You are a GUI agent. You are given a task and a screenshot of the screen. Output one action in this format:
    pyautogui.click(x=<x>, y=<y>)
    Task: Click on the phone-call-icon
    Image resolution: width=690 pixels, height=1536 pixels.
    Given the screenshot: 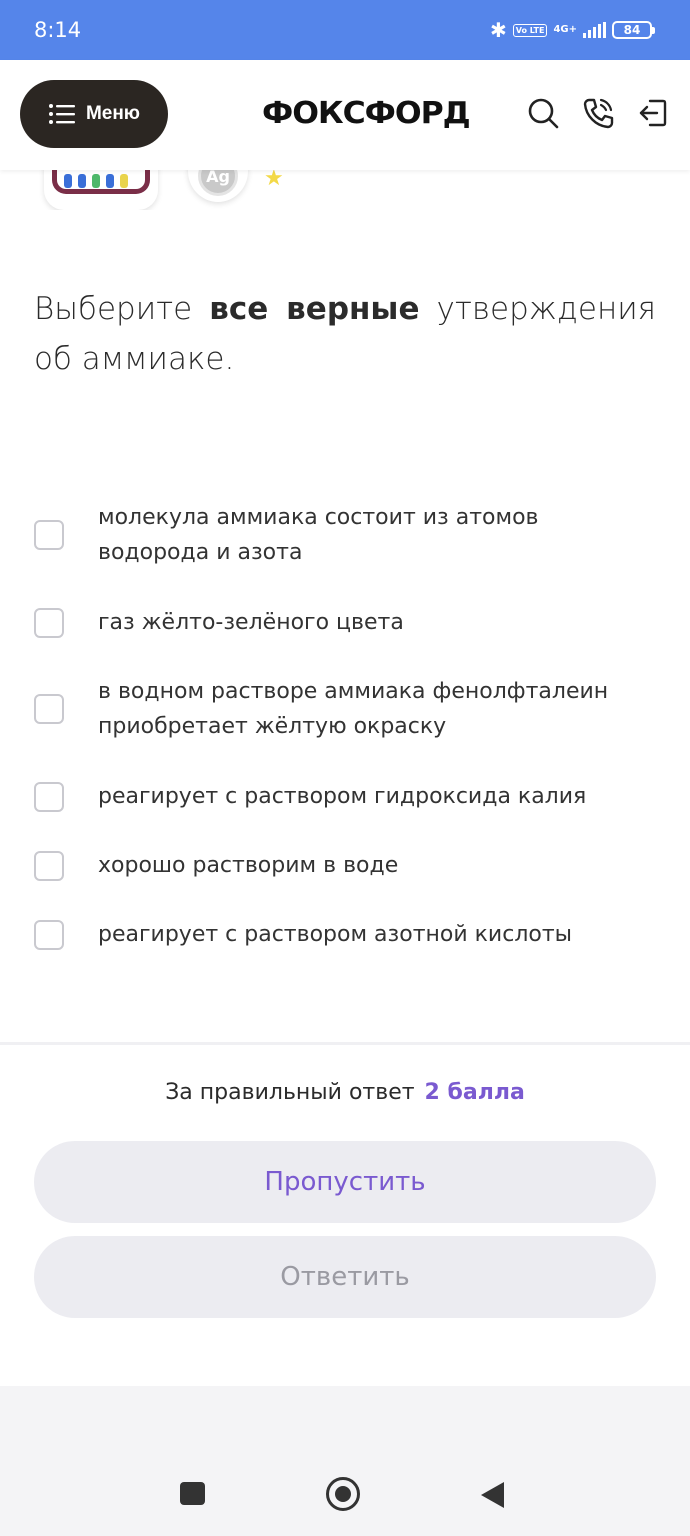 What is the action you would take?
    pyautogui.click(x=598, y=113)
    